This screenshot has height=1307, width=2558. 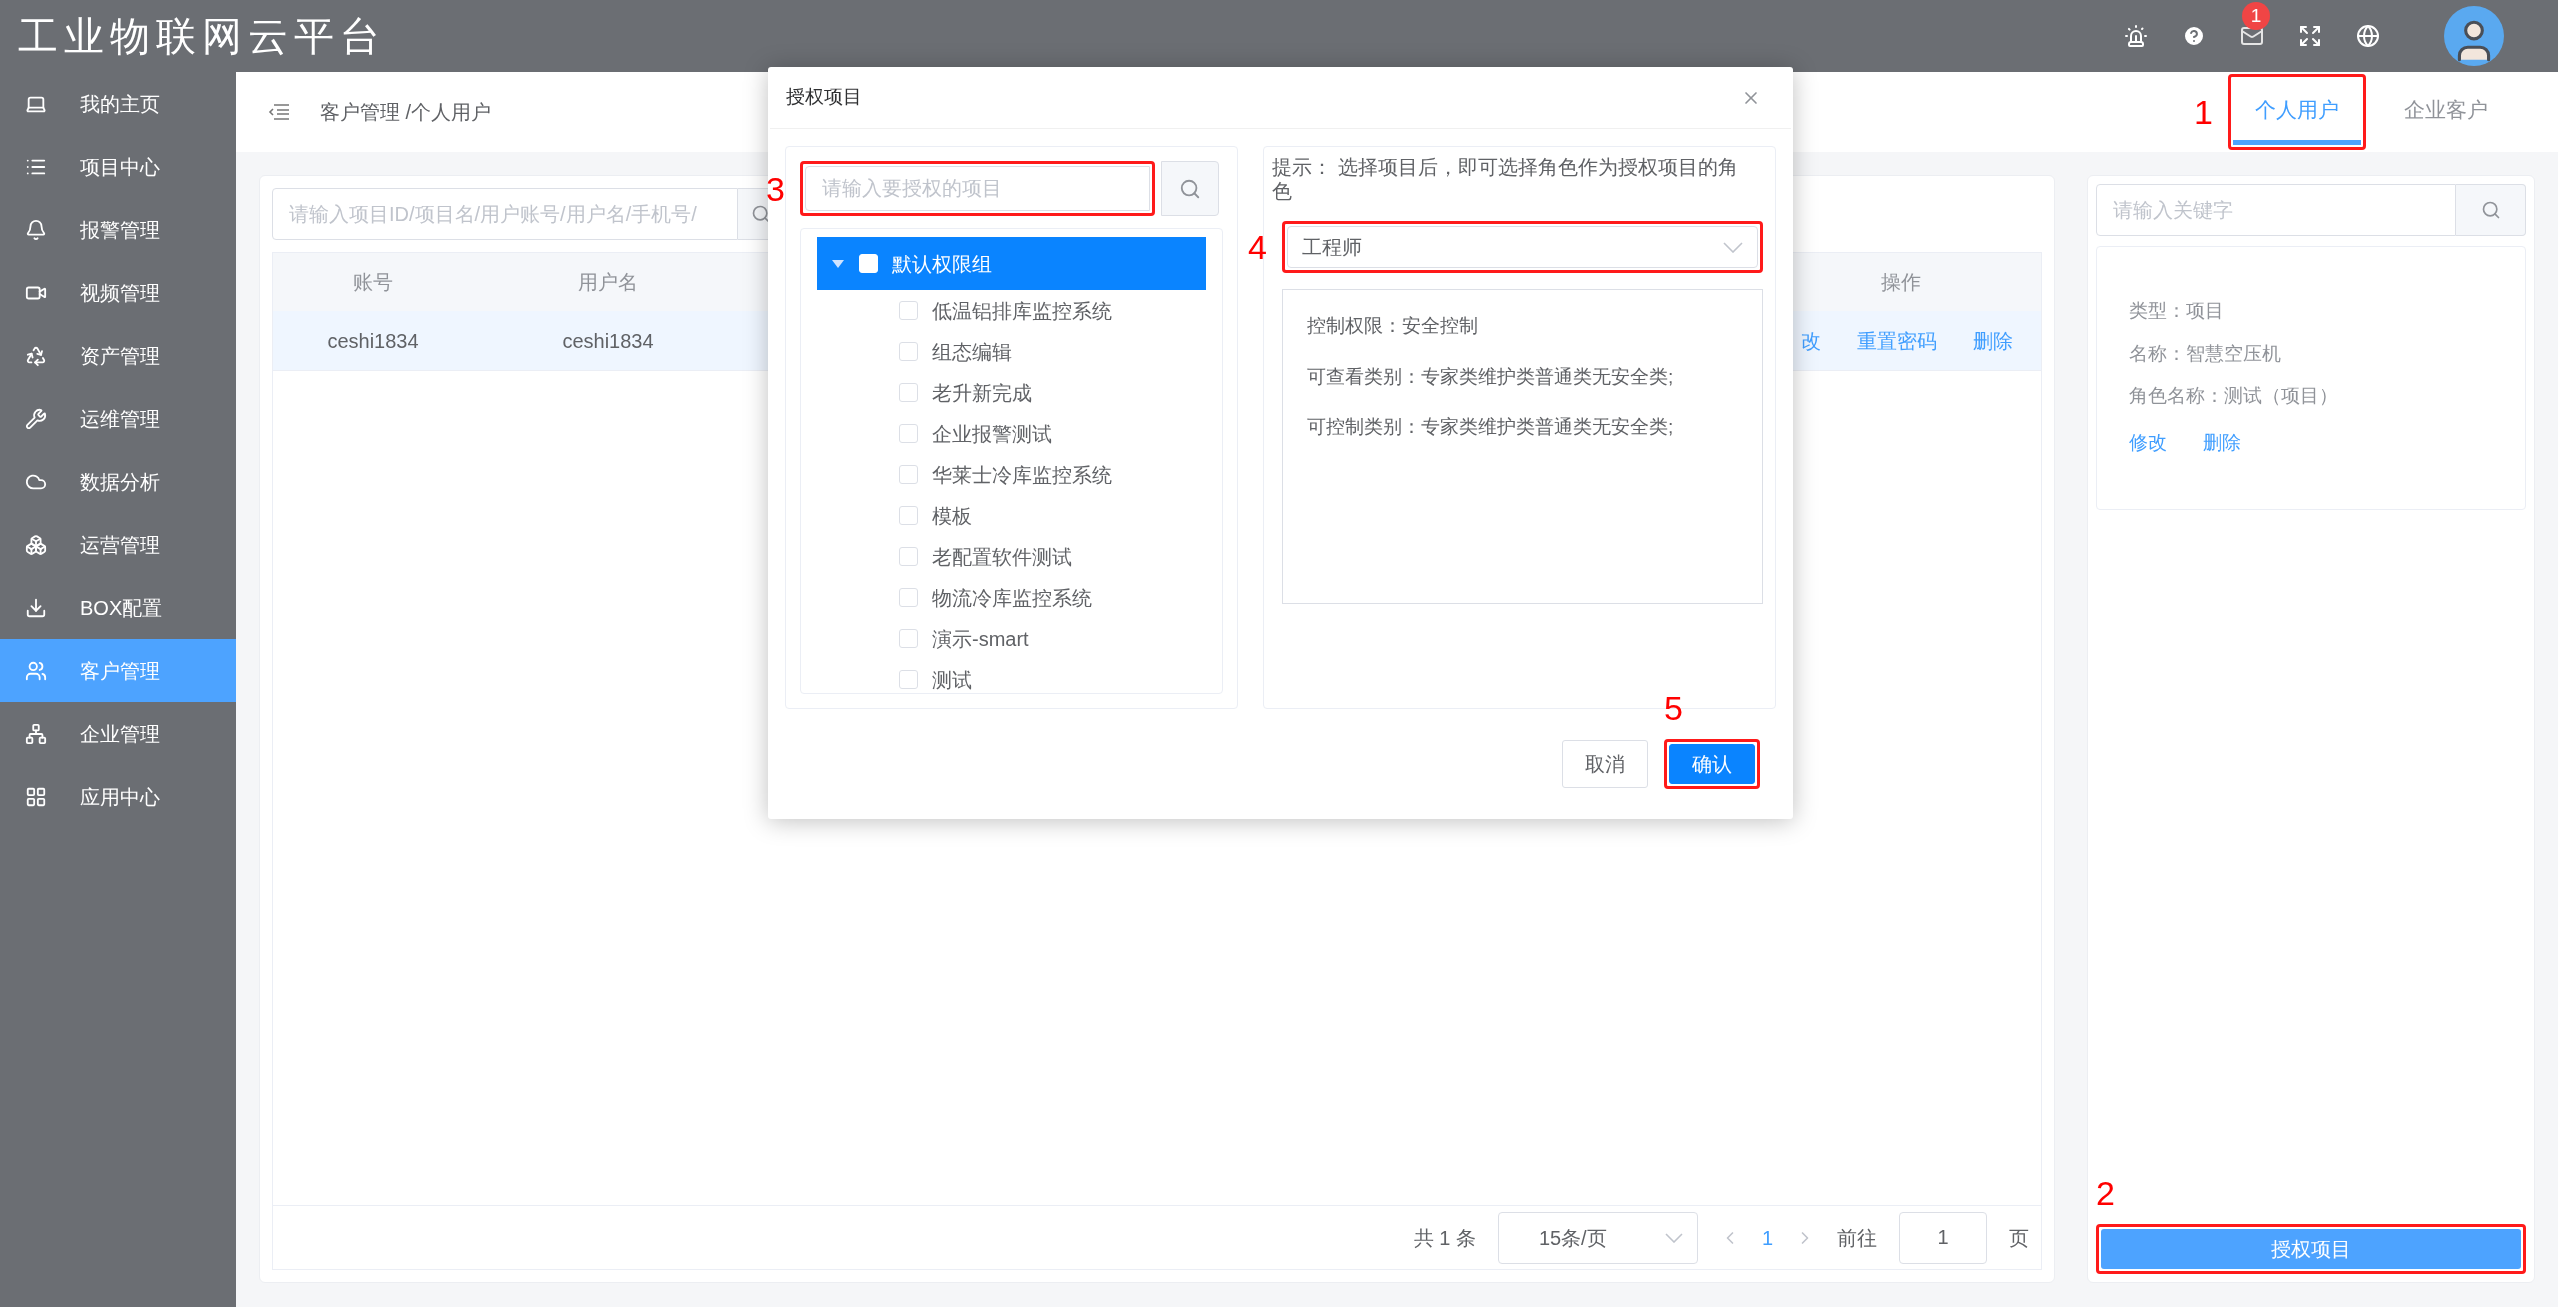 What do you see at coordinates (118, 607) in the screenshot?
I see `sidebar-item: BOX配置` at bounding box center [118, 607].